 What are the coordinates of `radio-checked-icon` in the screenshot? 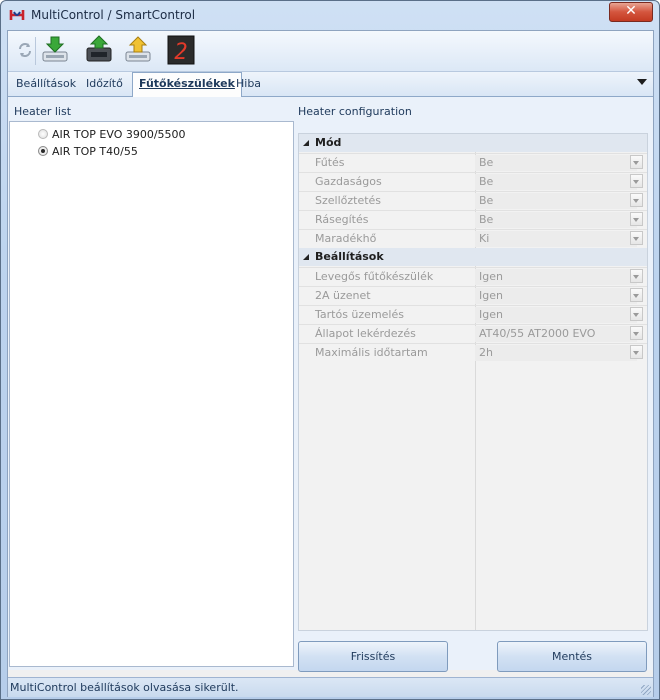 It's located at (43, 151).